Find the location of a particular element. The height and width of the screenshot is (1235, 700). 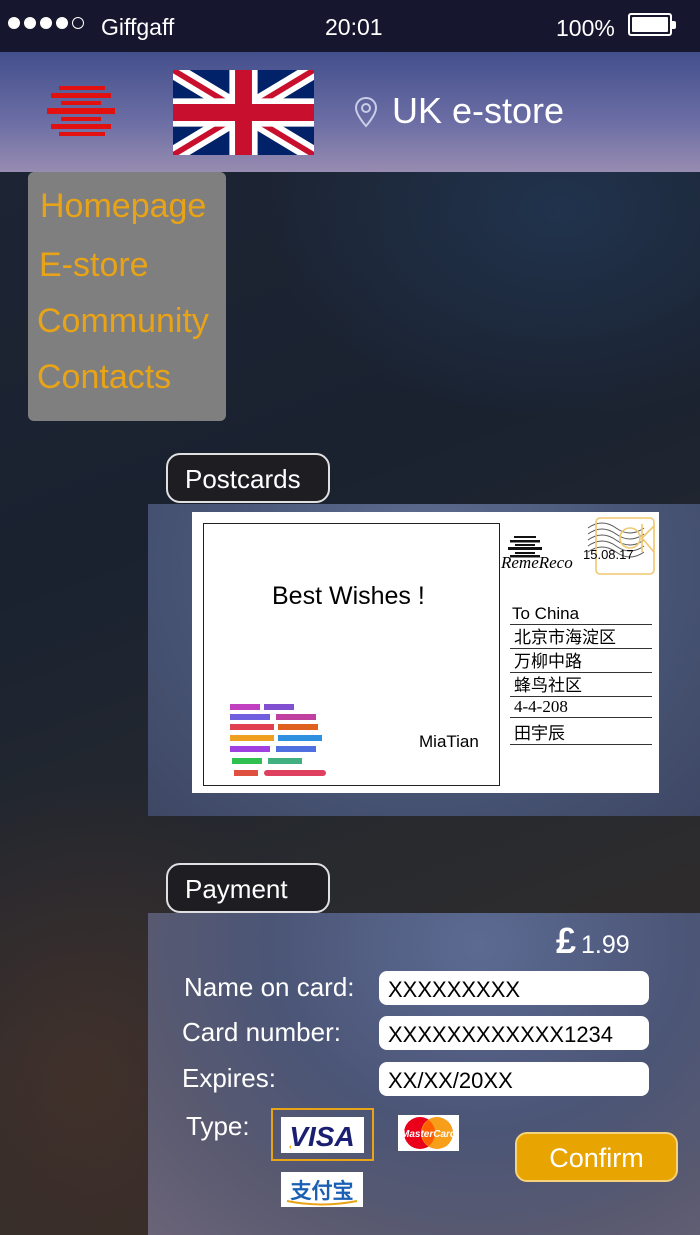

status-bar: Giffgaff 20:01 100% is located at coordinates (350, 26).